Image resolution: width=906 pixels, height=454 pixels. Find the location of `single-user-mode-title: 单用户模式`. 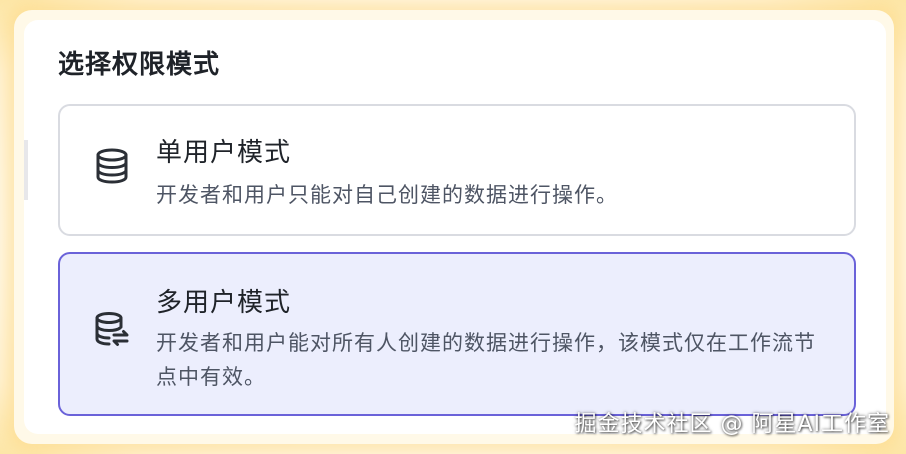

single-user-mode-title: 单用户模式 is located at coordinates (224, 153).